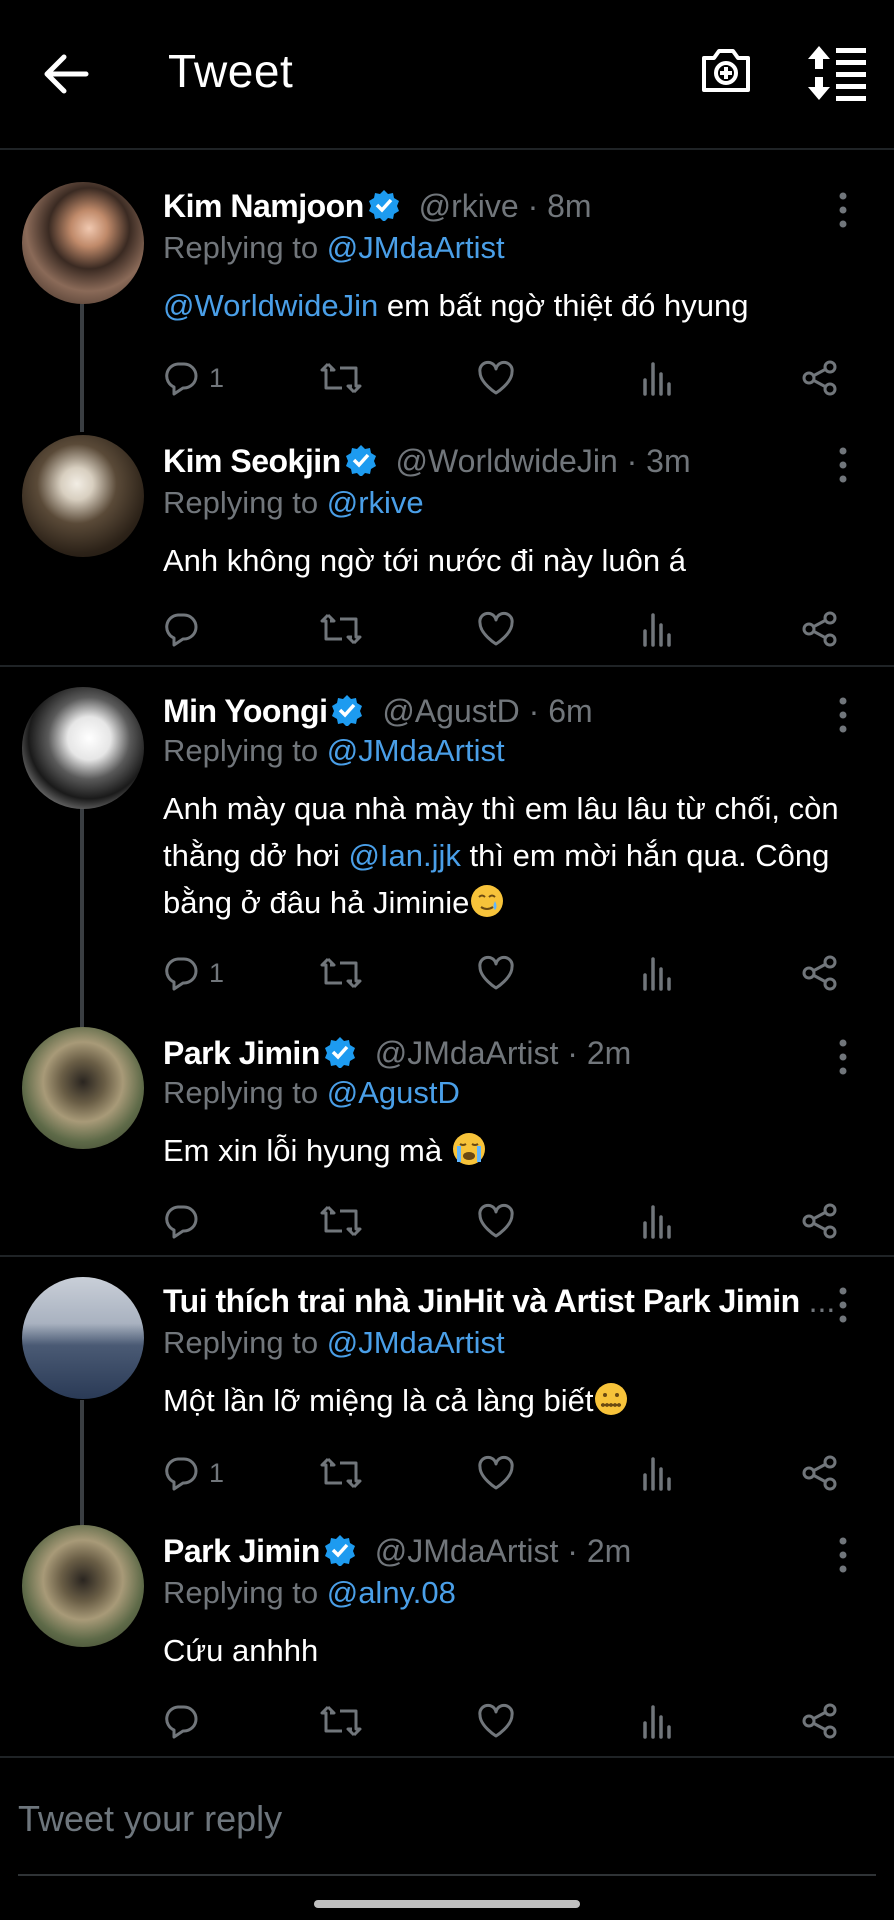 Image resolution: width=894 pixels, height=1920 pixels. I want to click on replying-to-line: Replying to @AgustD, so click(311, 1093).